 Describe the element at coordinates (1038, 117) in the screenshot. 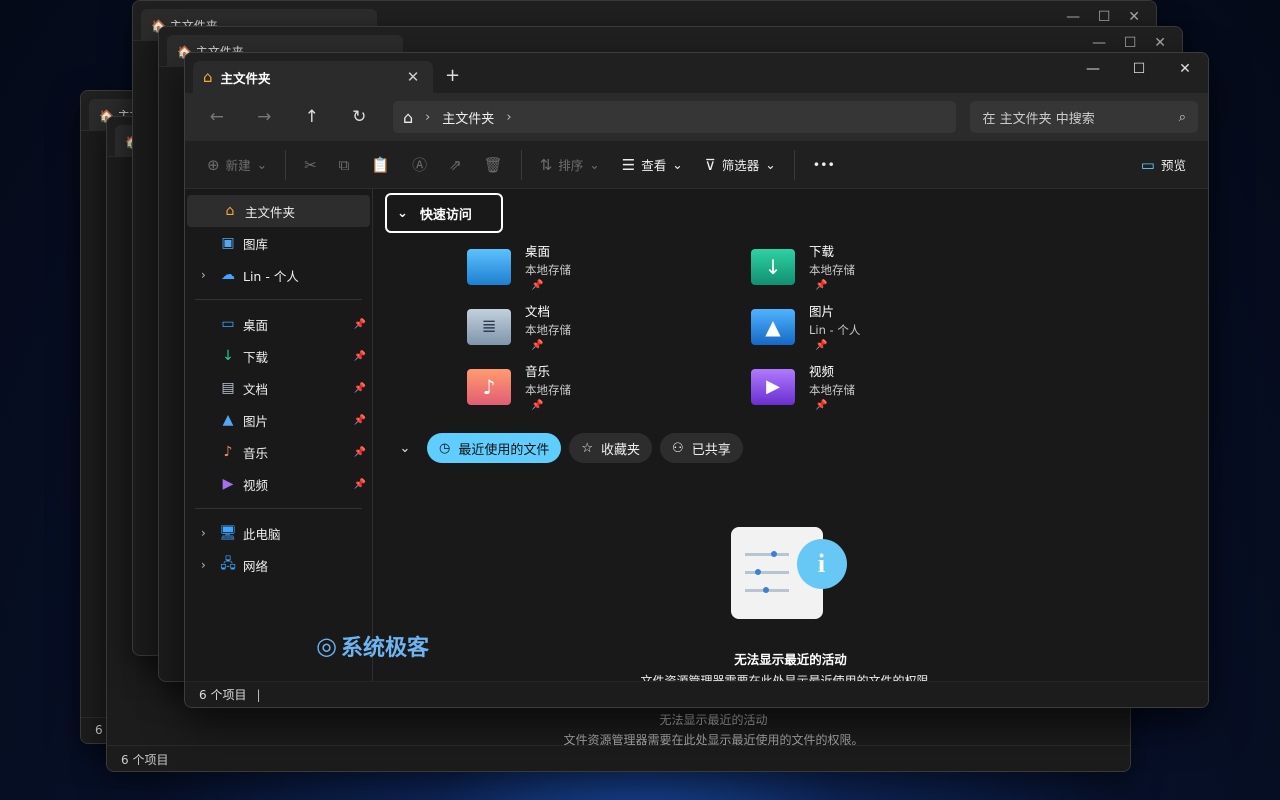

I see `search-input: 在 主文件夹 中搜索` at that location.